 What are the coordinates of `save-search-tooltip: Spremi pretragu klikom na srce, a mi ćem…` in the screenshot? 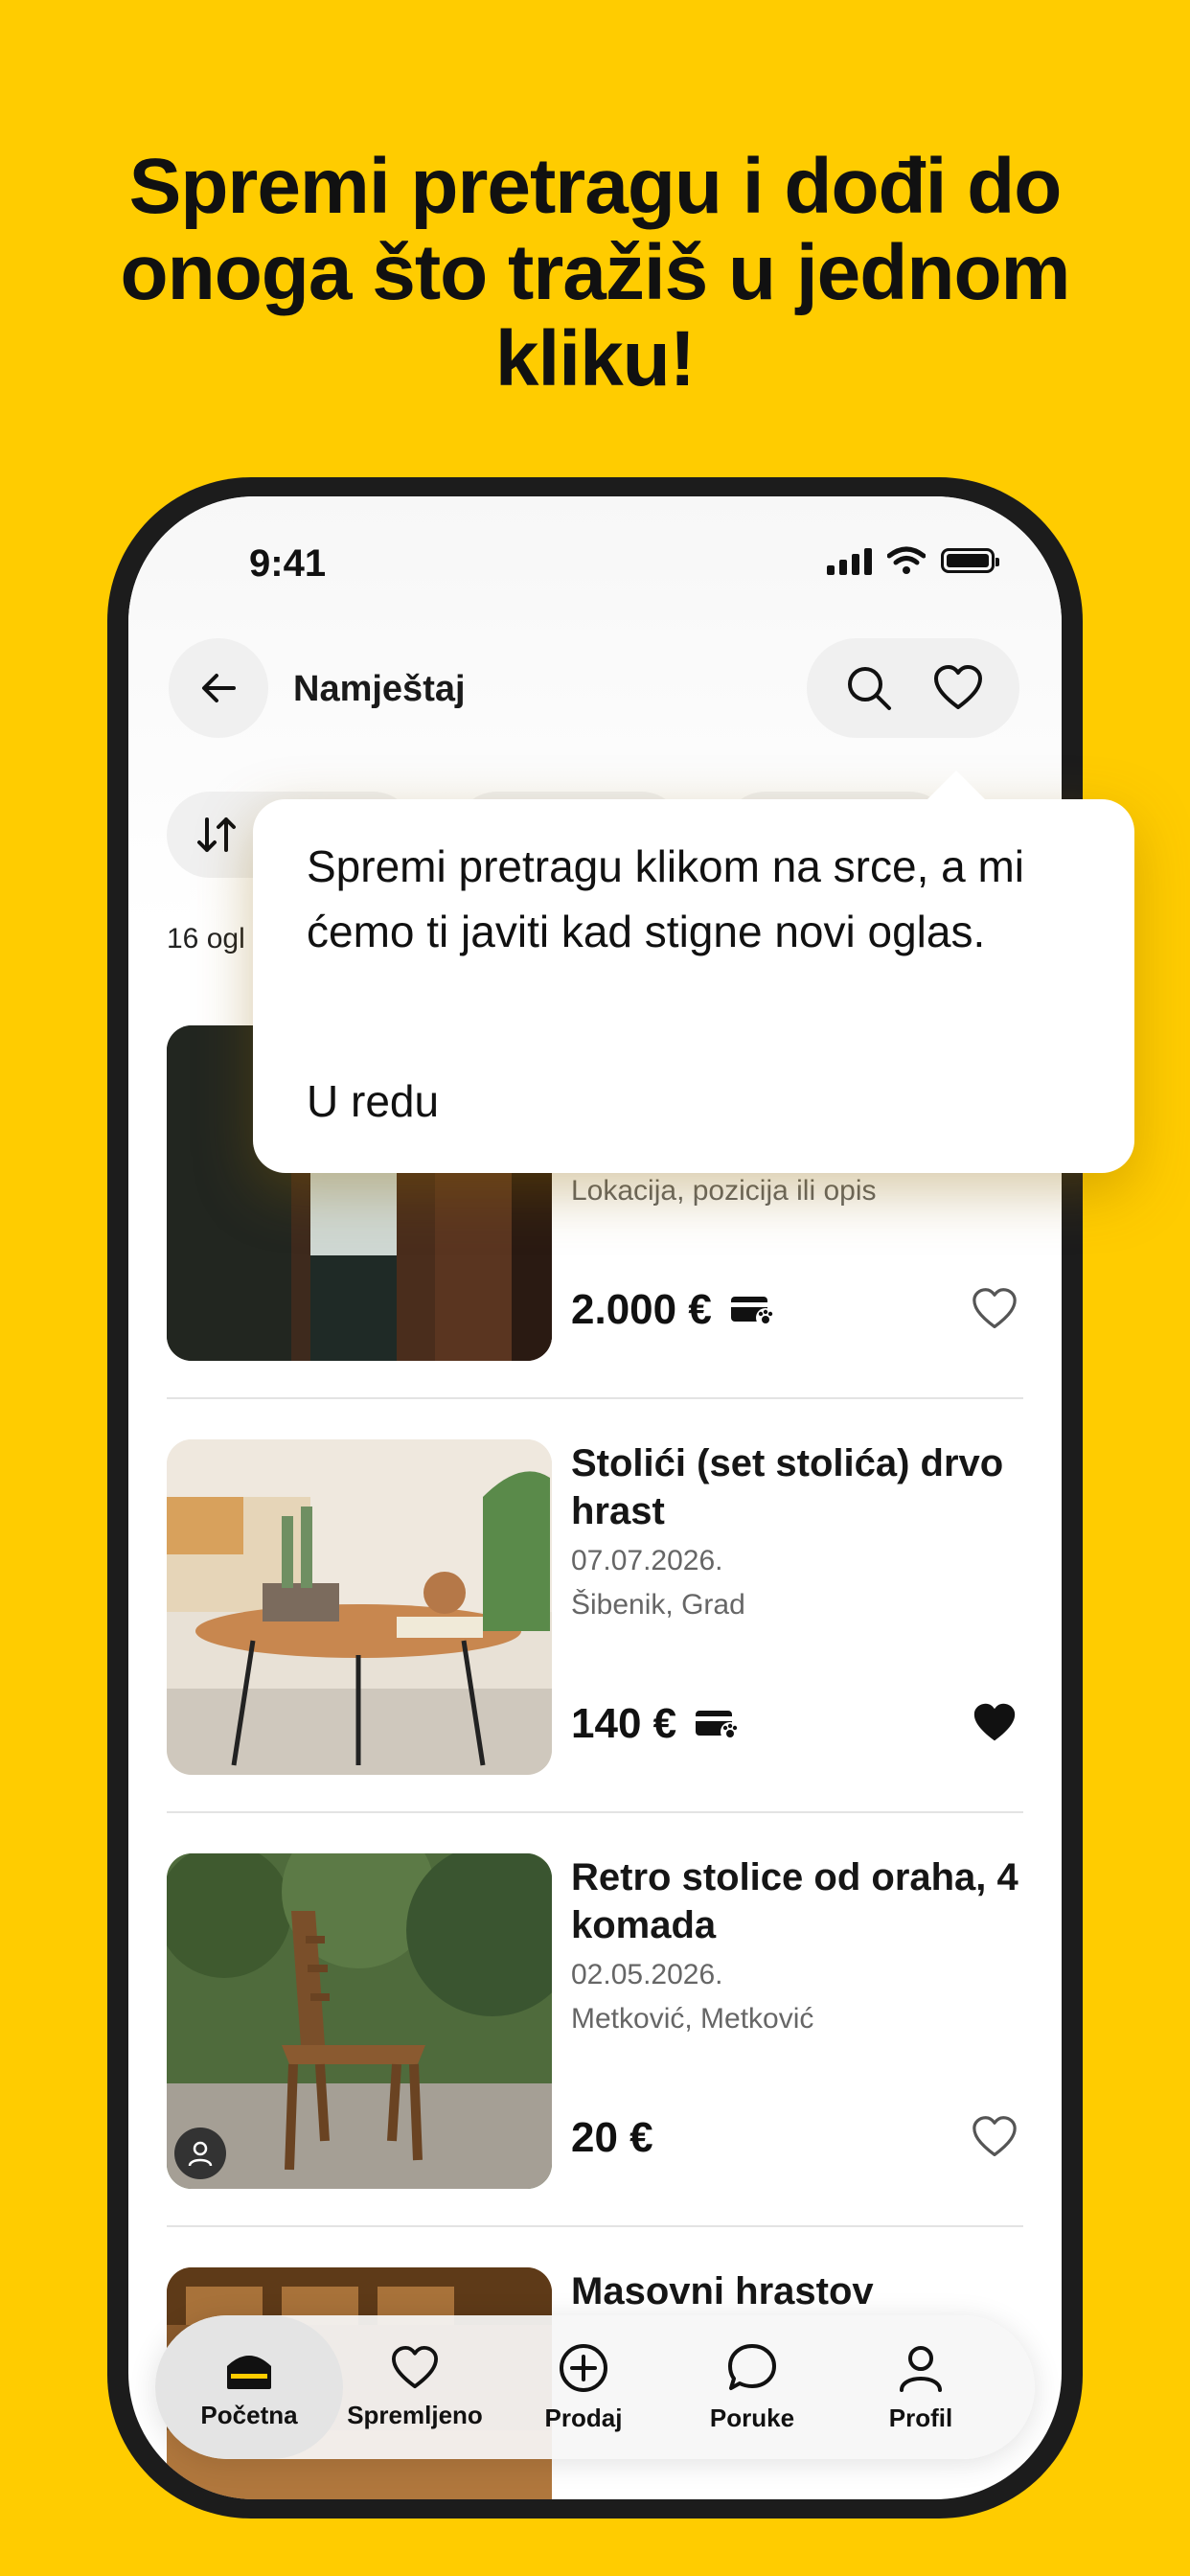 It's located at (694, 971).